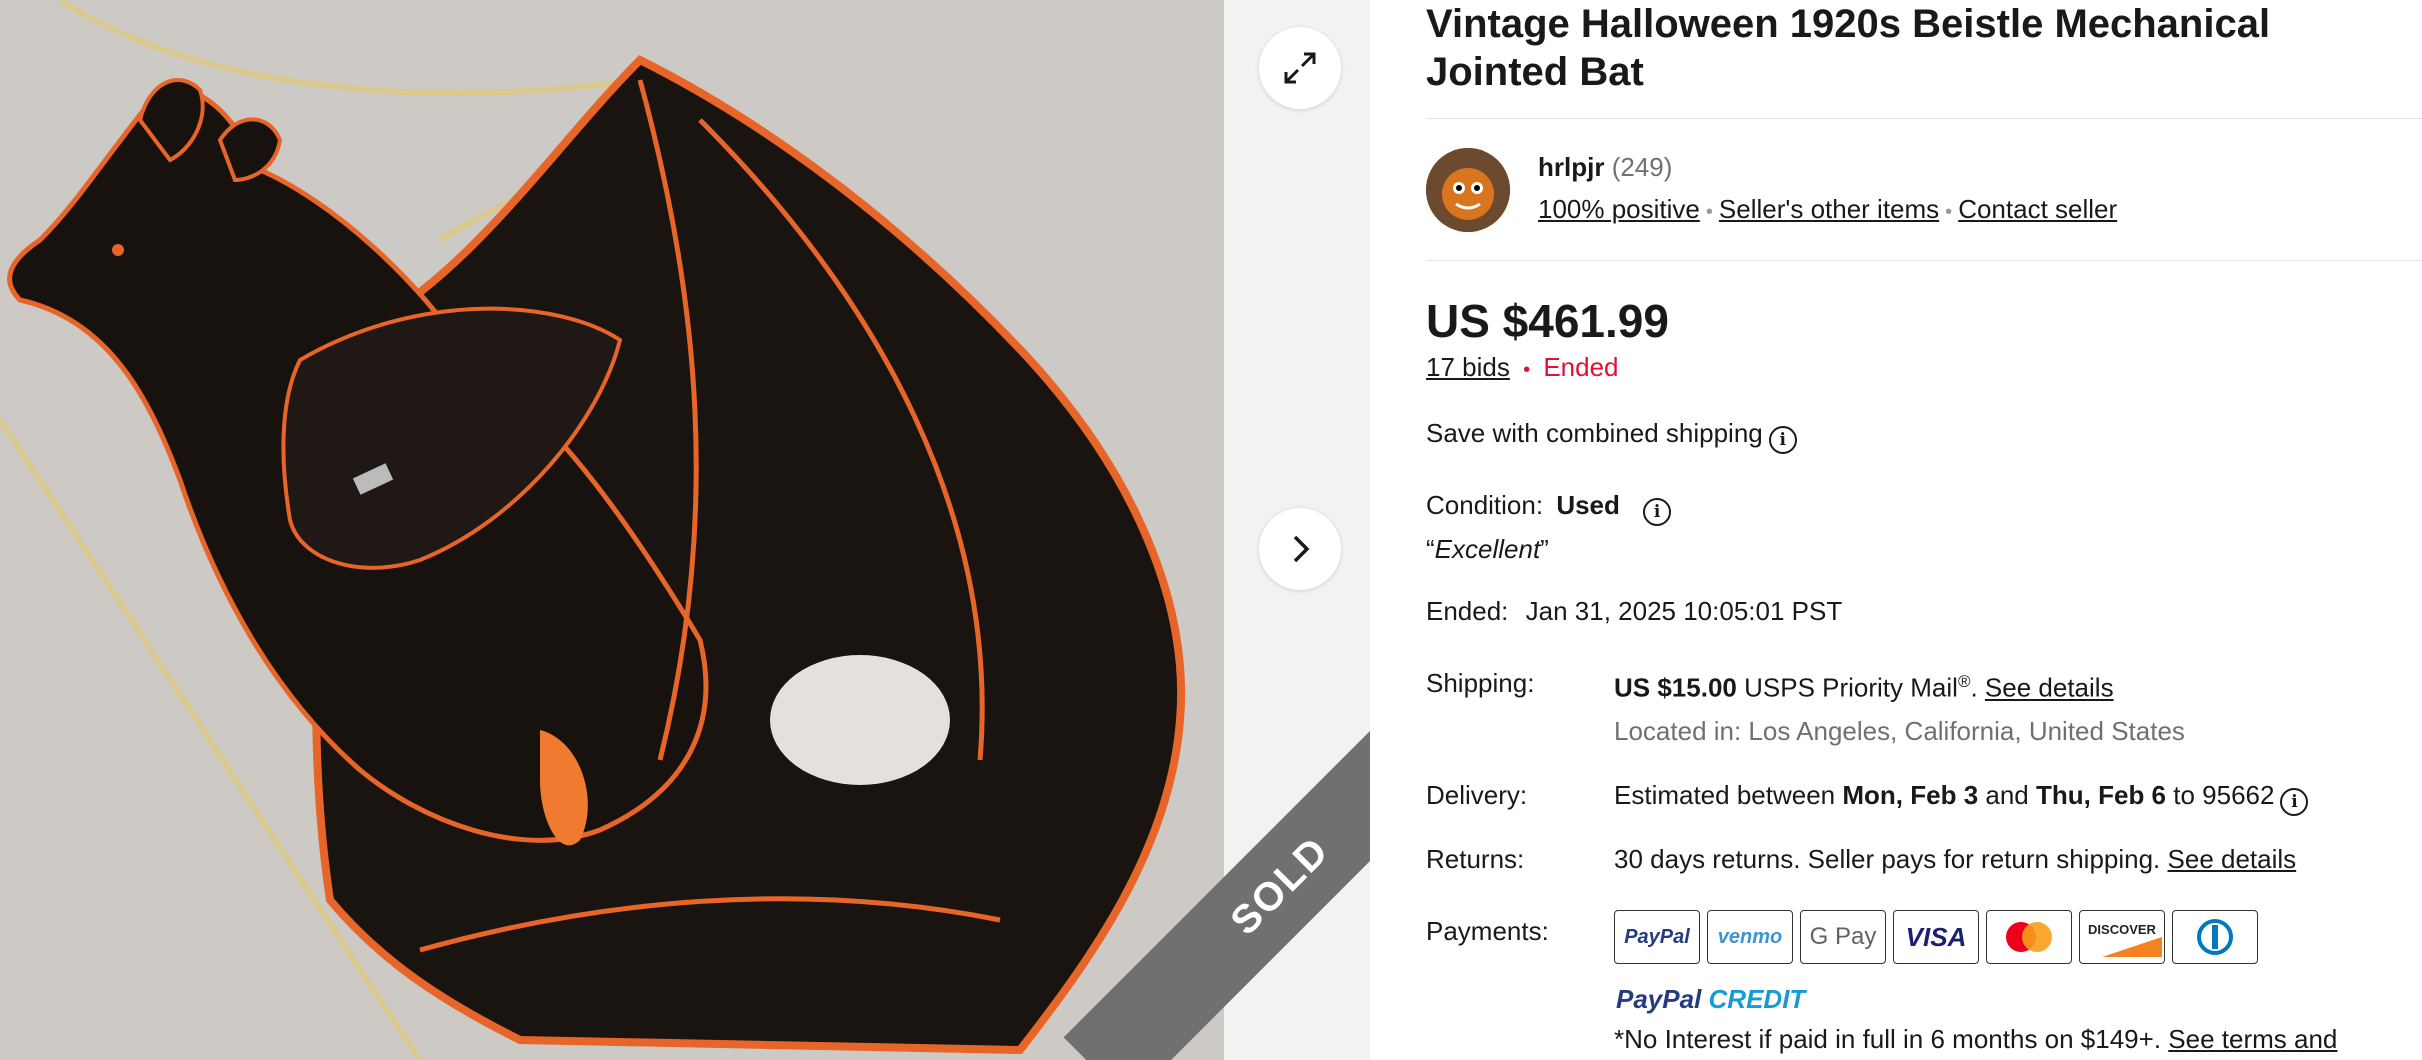  What do you see at coordinates (1547, 321) in the screenshot?
I see `item-price: US $461.99` at bounding box center [1547, 321].